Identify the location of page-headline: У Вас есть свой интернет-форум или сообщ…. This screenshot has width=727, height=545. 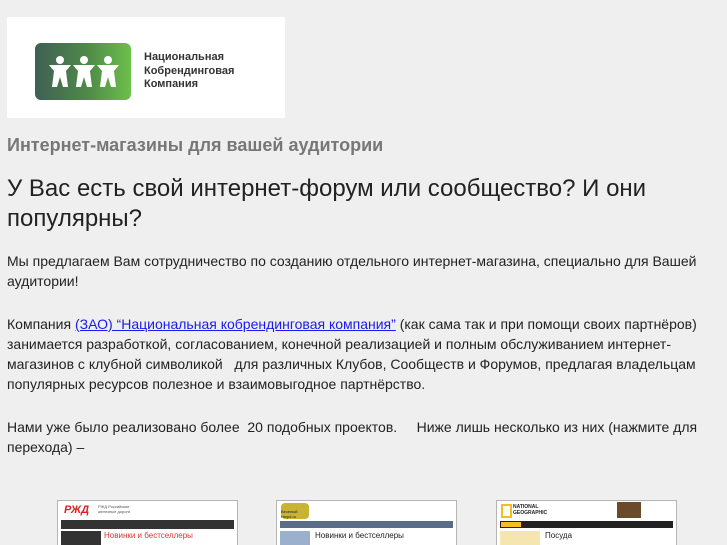
(327, 203).